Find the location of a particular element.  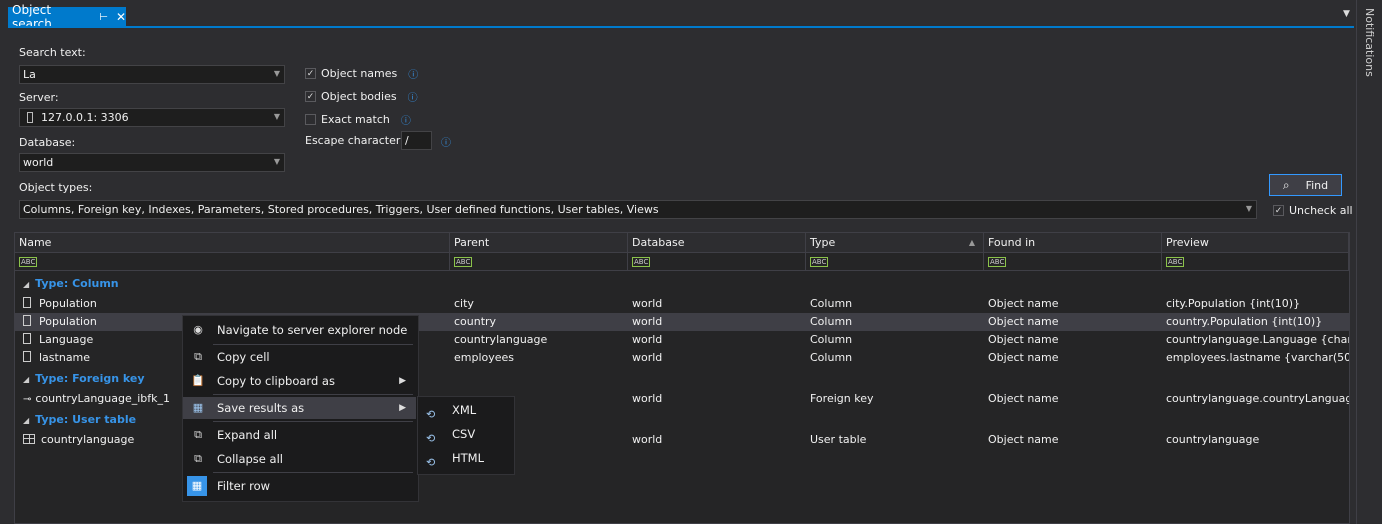

save-results-submenu: ⟲ XML ⟲ CSV ⟲ HTML is located at coordinates (466, 435).